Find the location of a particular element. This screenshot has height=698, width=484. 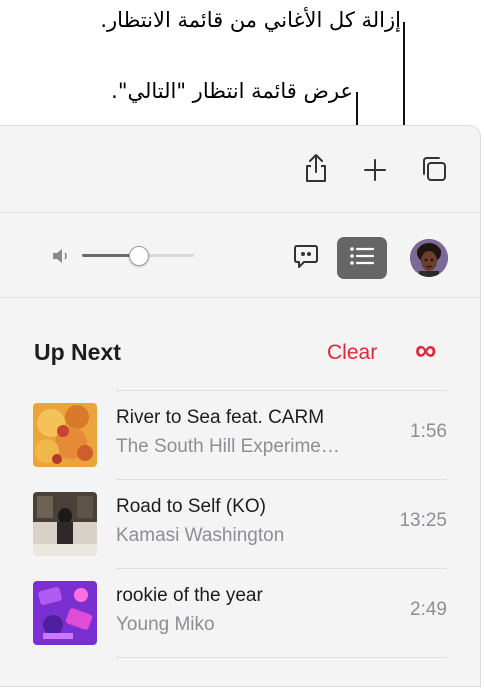

speaker-icon is located at coordinates (61, 256).